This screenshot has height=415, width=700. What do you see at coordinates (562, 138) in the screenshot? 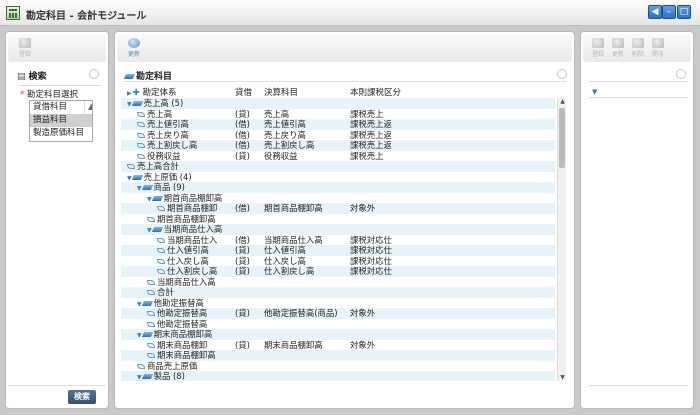
I see `scroll-thumb` at bounding box center [562, 138].